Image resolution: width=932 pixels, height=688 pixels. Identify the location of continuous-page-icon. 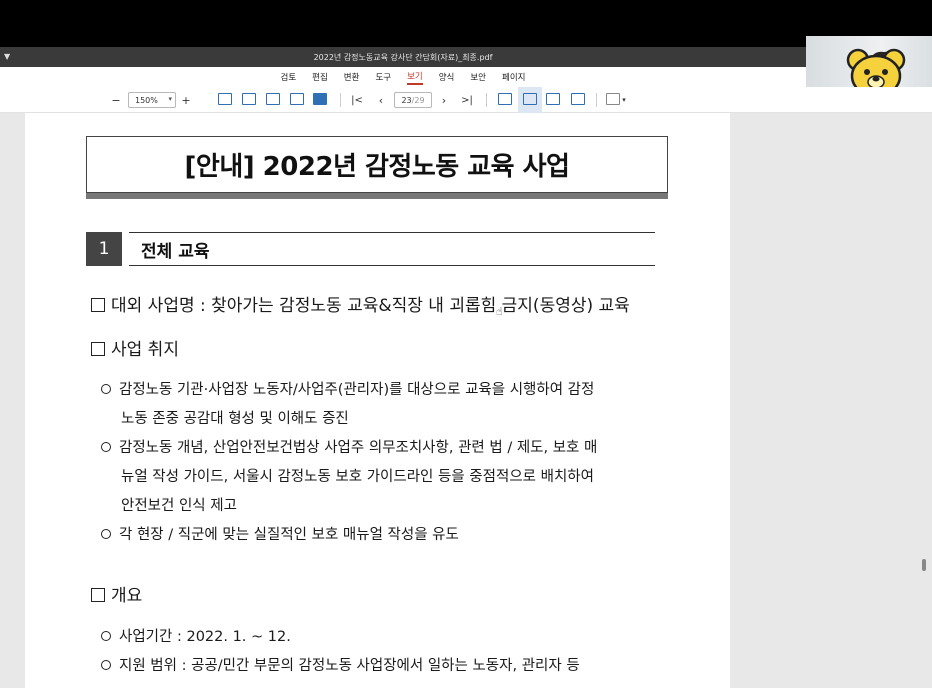
(530, 99).